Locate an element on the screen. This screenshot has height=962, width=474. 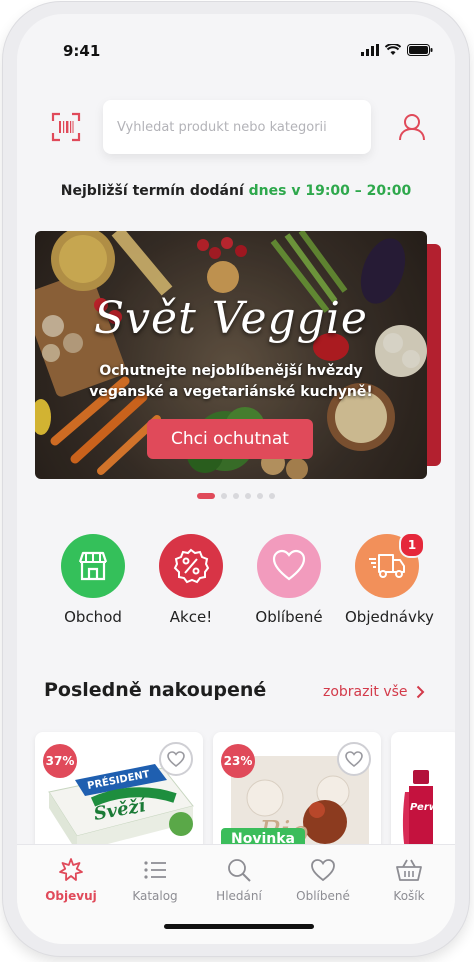
barcode-scan-icon is located at coordinates (66, 127).